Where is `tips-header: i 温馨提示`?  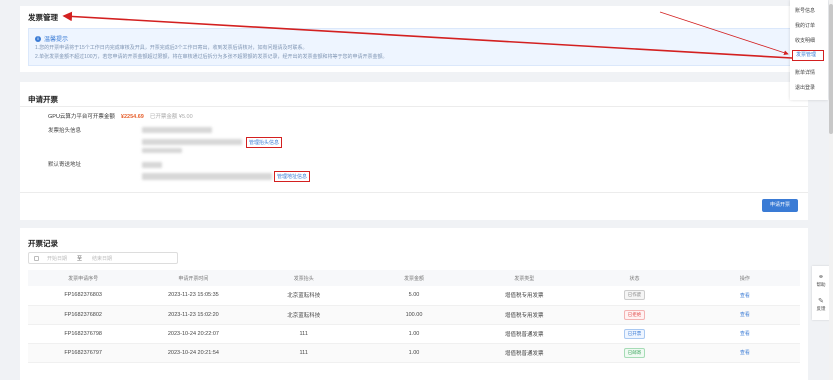 tips-header: i 温馨提示 is located at coordinates (51, 38).